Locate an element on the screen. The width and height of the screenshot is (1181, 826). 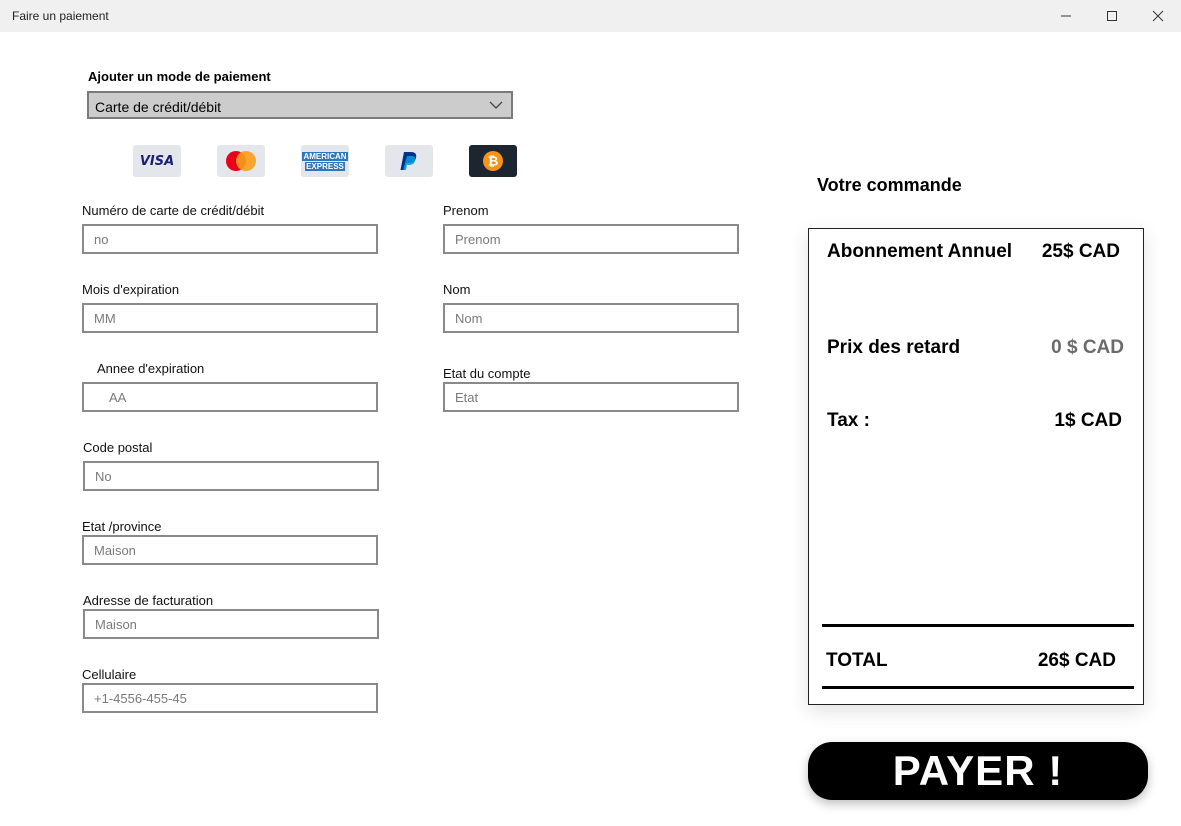
subscription-price: 25$ CAD is located at coordinates (1080, 251).